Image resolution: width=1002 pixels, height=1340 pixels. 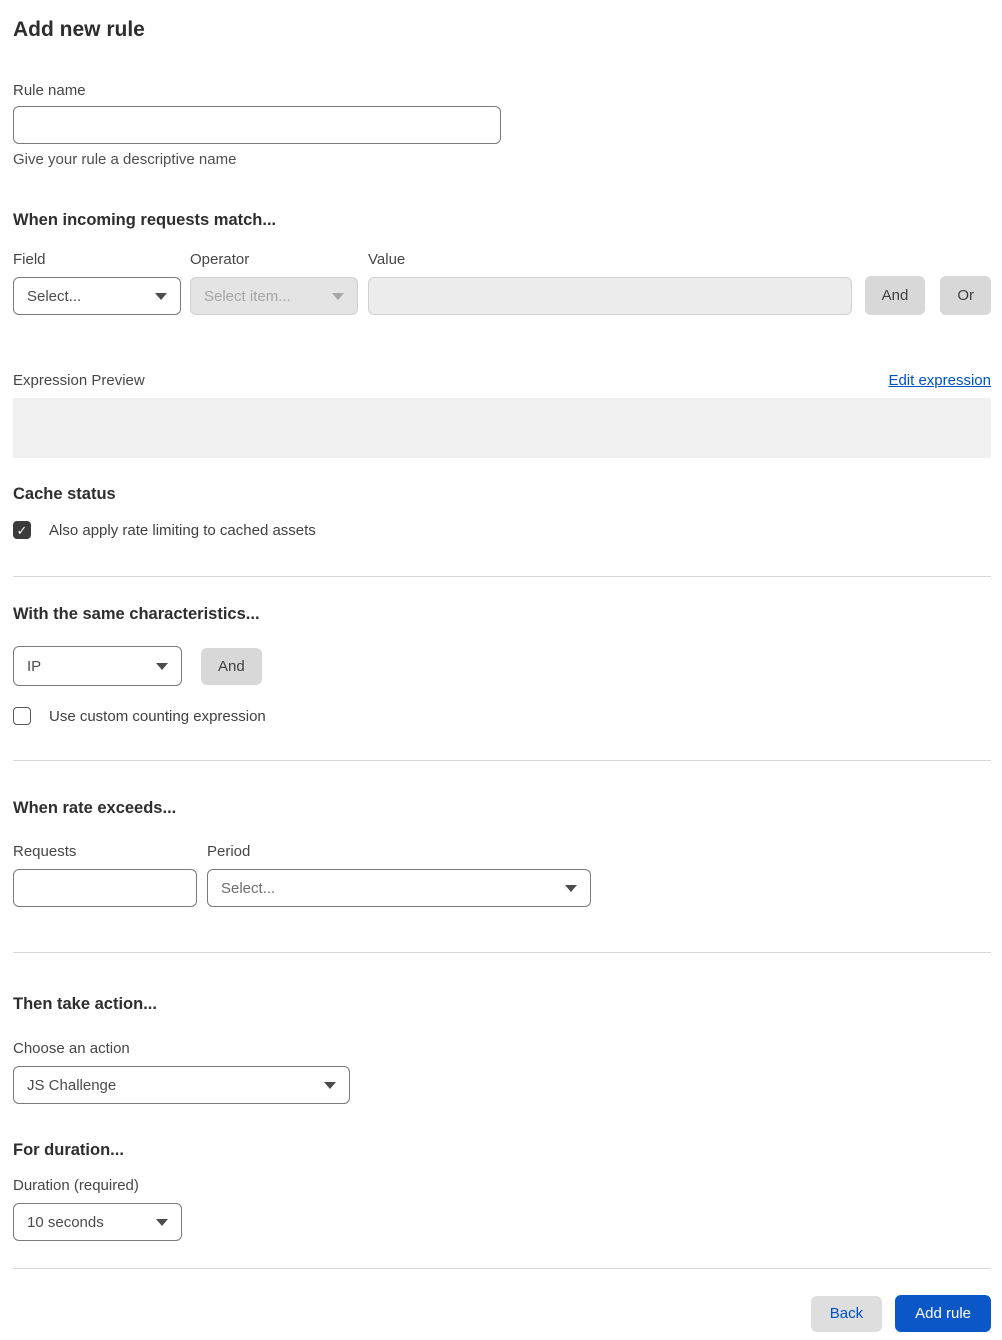 I want to click on footer-actions: Back Add rule, so click(x=502, y=1313).